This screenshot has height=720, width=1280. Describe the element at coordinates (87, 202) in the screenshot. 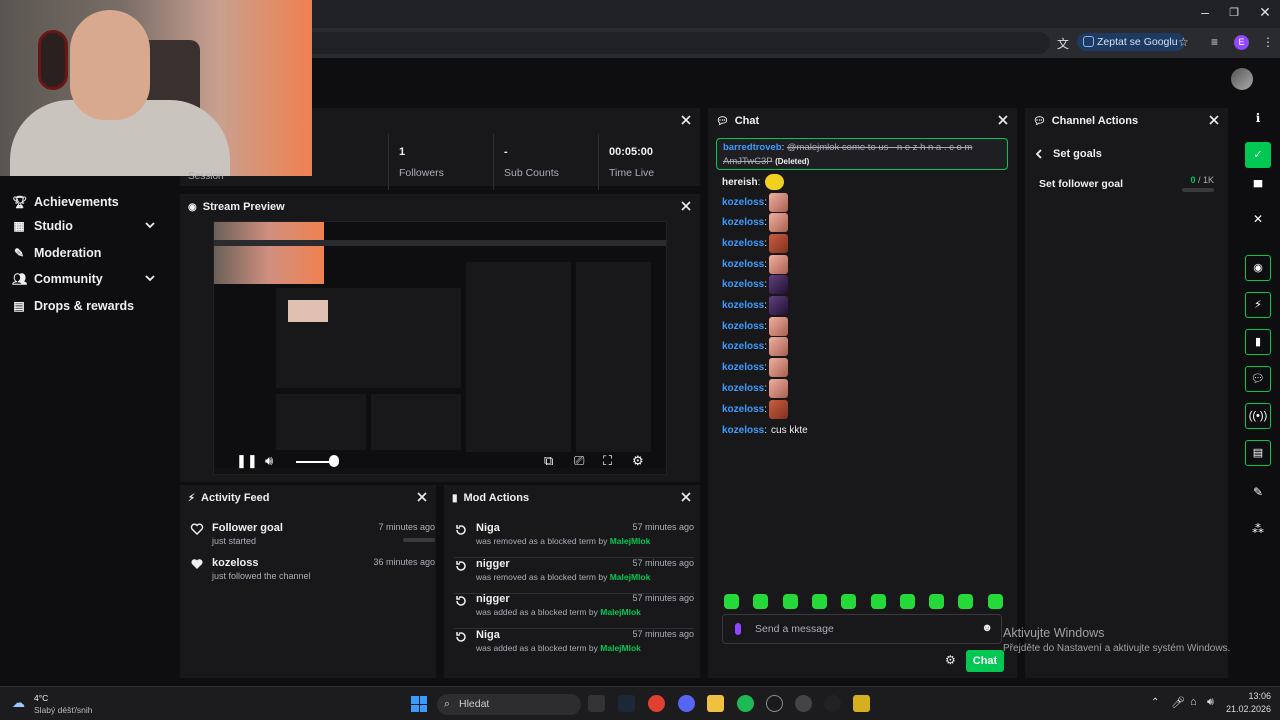

I see `sidebar-item-achievements: 🏆︎ Achievements` at that location.